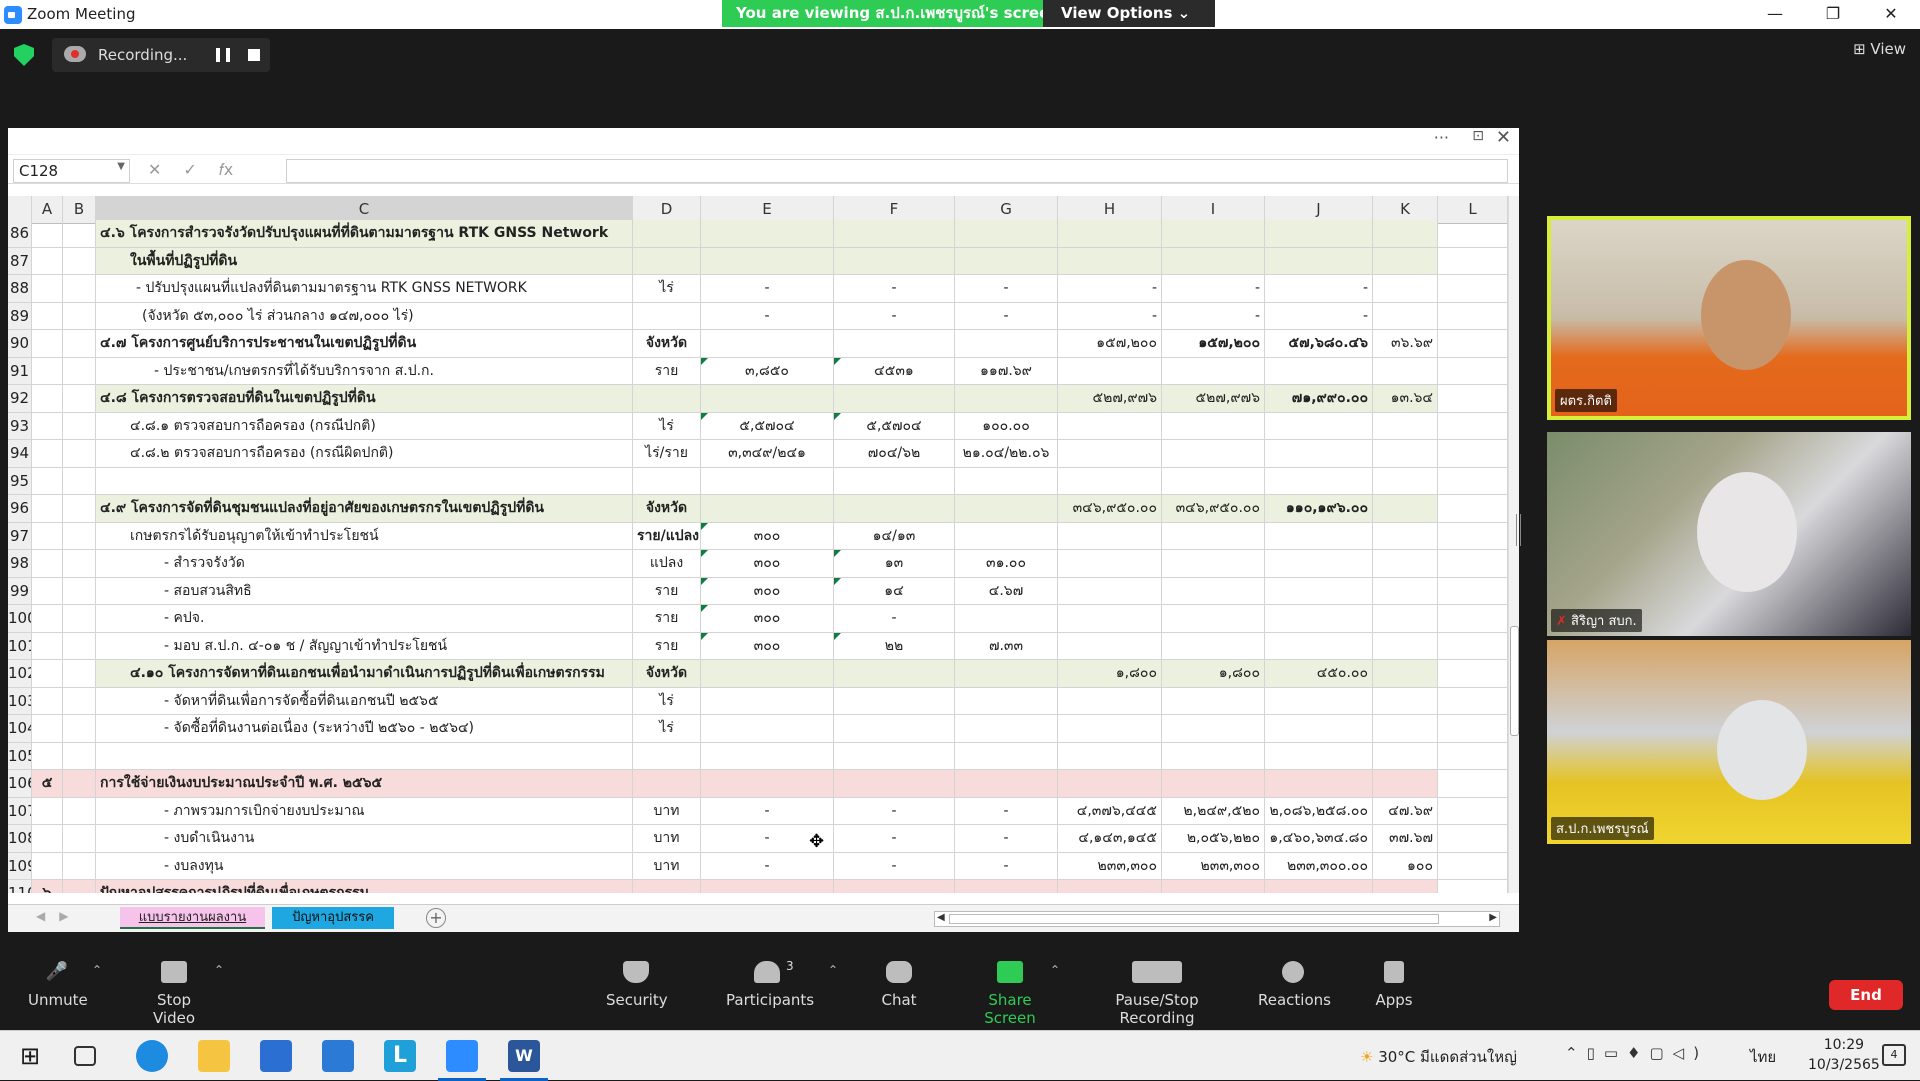 The width and height of the screenshot is (1920, 1081). I want to click on scroll-right-icon: ▶, so click(1493, 917).